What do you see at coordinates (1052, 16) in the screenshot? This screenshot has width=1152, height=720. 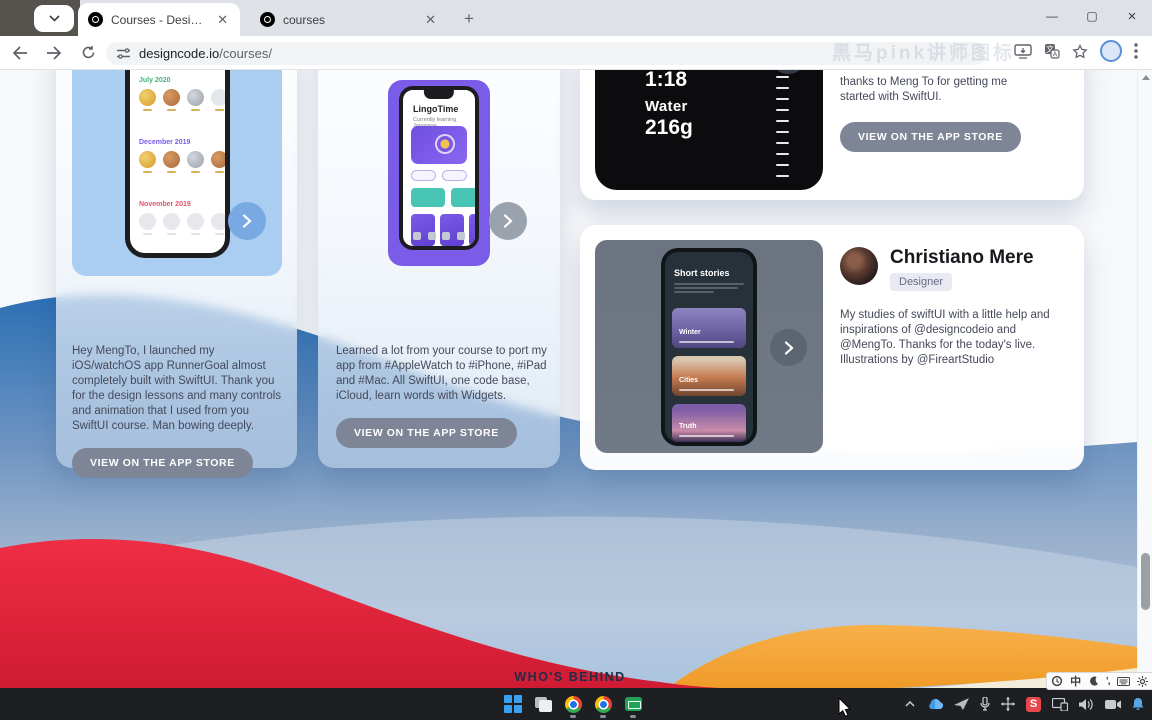 I see `minimize-button: —` at bounding box center [1052, 16].